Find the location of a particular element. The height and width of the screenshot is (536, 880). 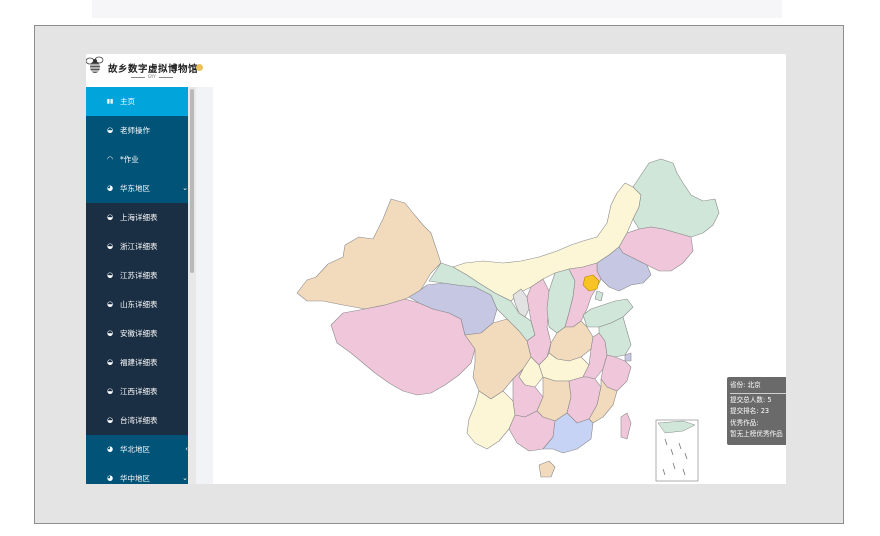

province-tooltip: 省份: 北京 提交总人数: 5 提交排名: 23 优秀作品: 暂无上榜优秀作品 is located at coordinates (756, 411).